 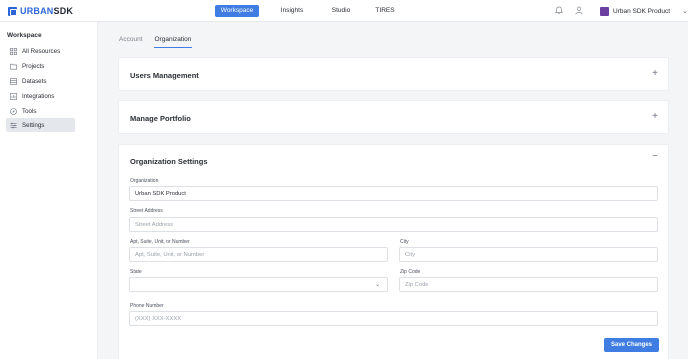 I want to click on sidebar-item-projects: Projects, so click(x=40, y=66).